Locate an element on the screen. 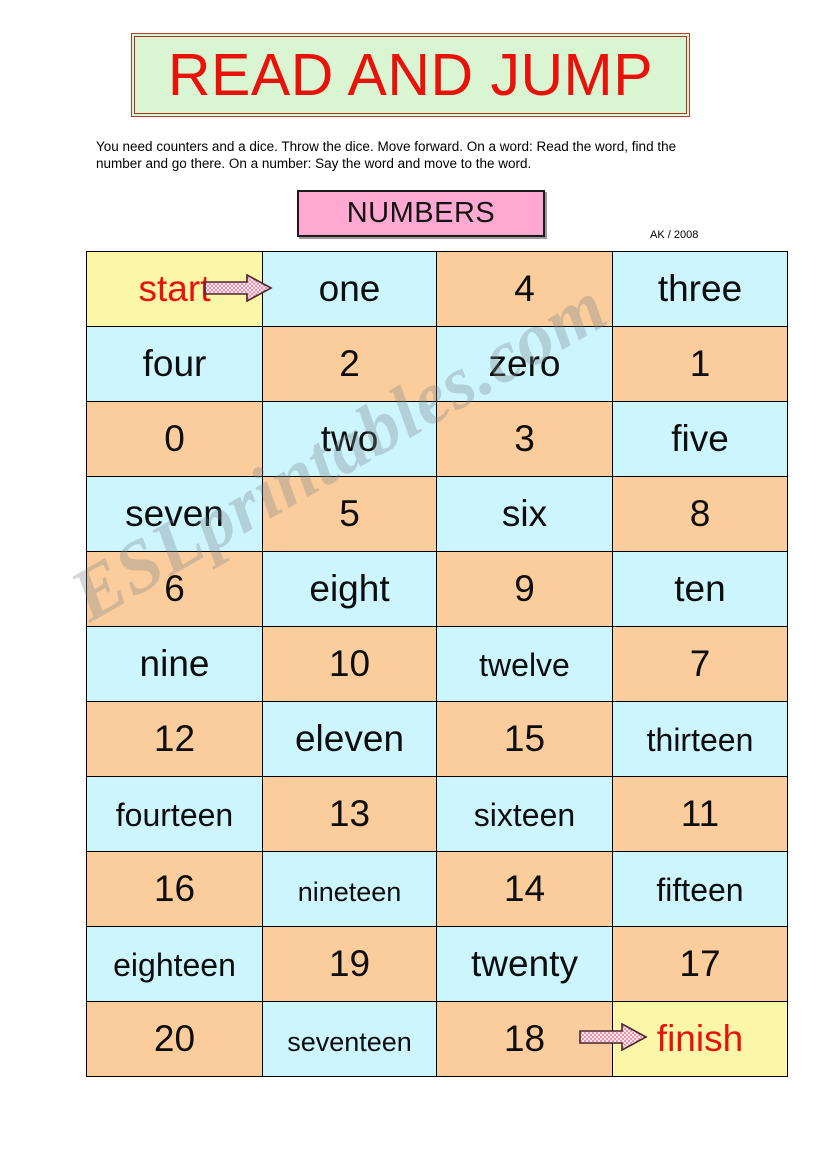 This screenshot has width=821, height=1169. board-cell-label: 4 is located at coordinates (524, 288).